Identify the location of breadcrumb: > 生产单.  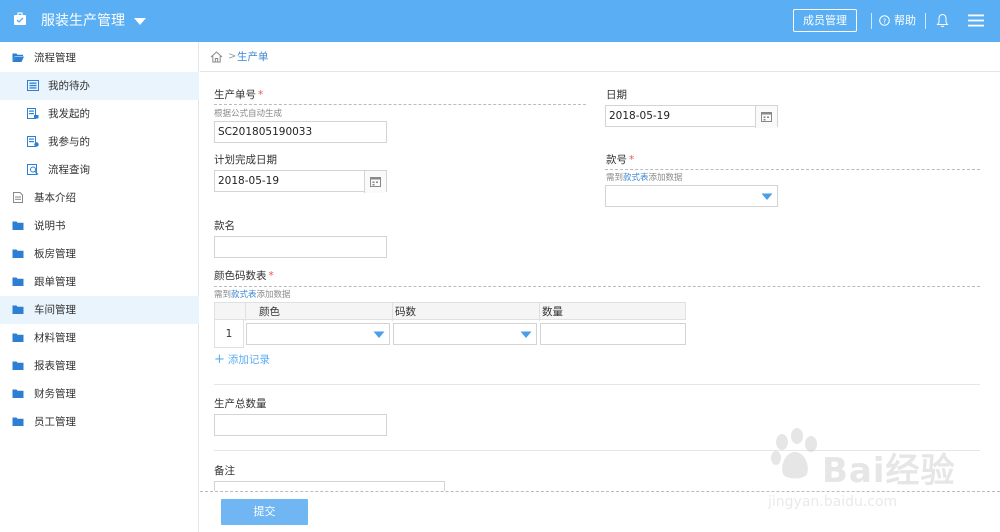
(600, 57).